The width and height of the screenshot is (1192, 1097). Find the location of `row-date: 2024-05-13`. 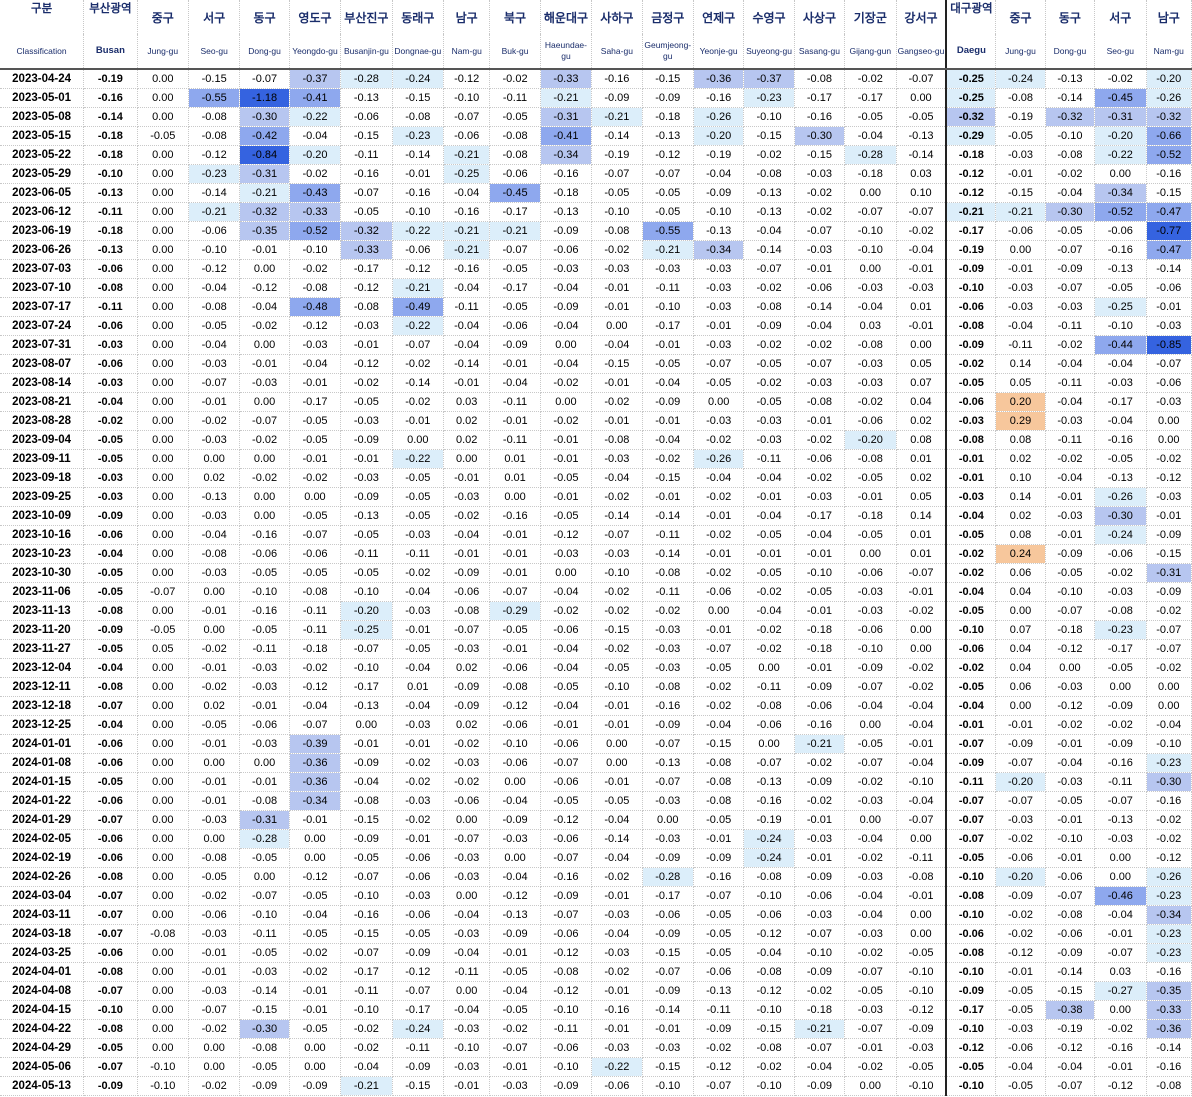

row-date: 2024-05-13 is located at coordinates (42, 1086).